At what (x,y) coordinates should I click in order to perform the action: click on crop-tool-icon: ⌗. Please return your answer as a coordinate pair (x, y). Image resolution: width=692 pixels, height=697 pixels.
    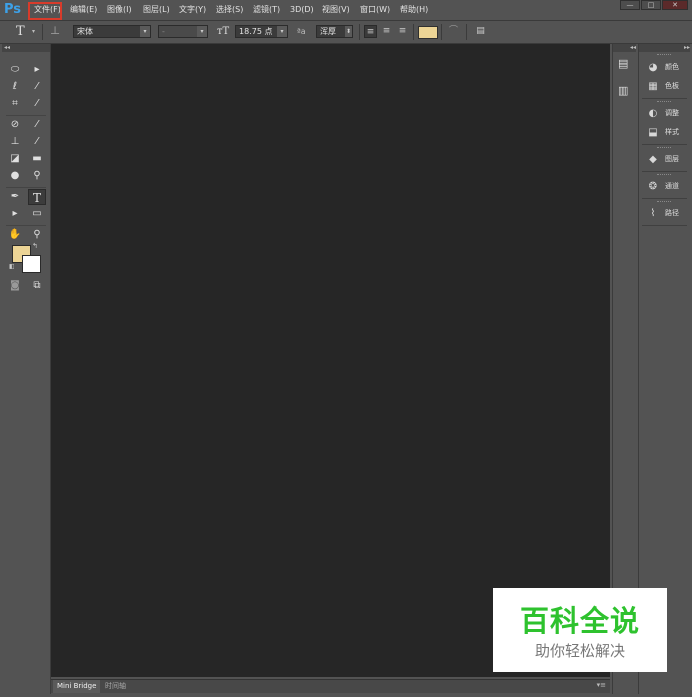
    Looking at the image, I should click on (15, 104).